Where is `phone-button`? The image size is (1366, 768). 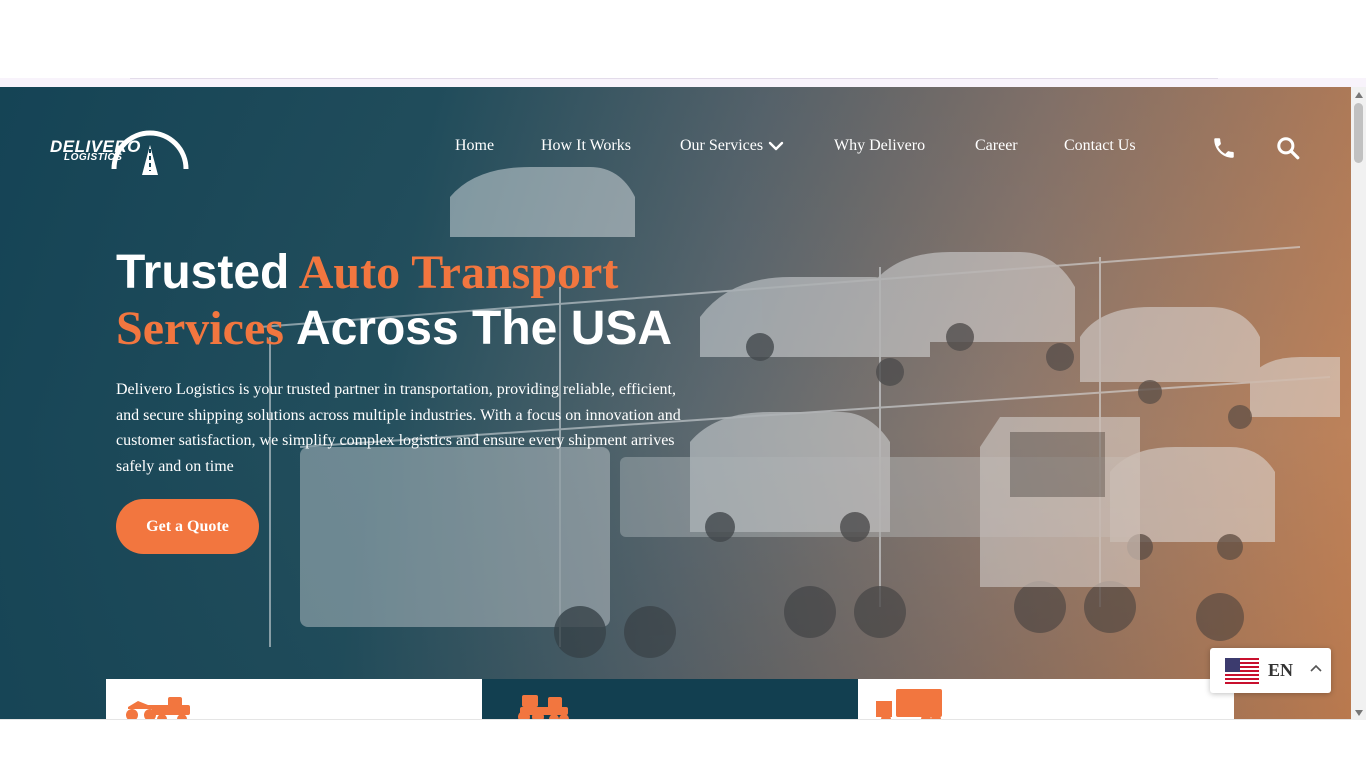 phone-button is located at coordinates (1224, 148).